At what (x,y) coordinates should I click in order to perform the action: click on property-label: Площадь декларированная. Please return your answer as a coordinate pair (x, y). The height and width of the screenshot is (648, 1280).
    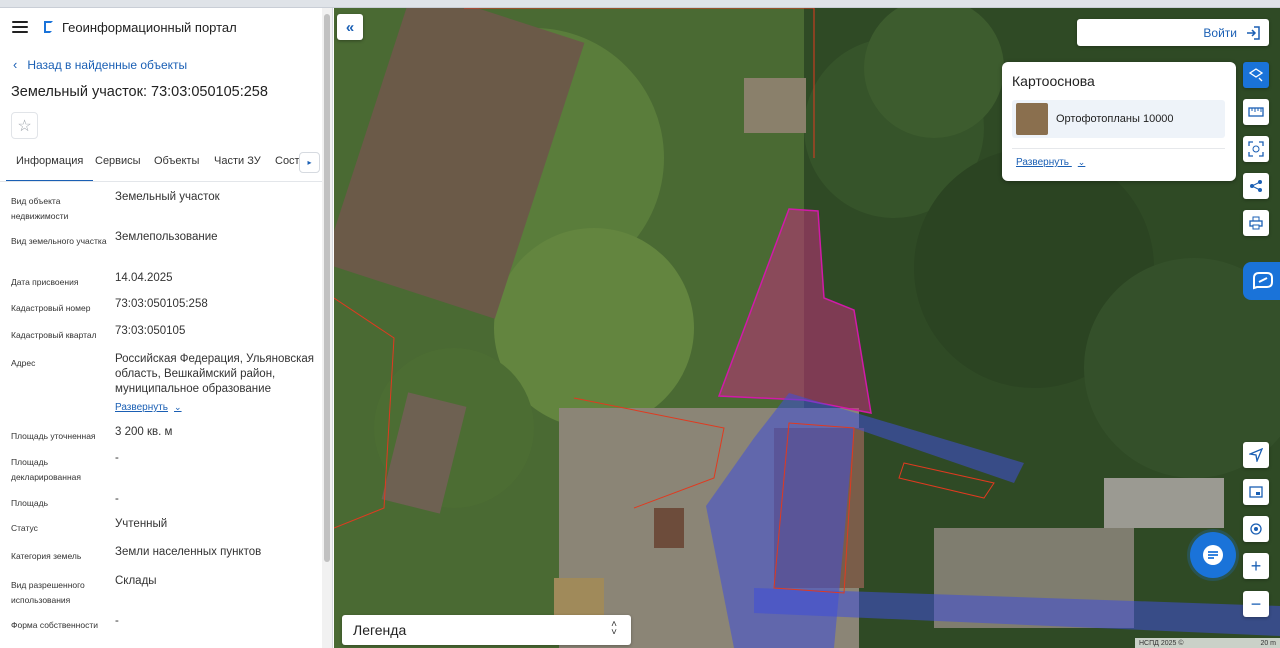
    Looking at the image, I should click on (46, 469).